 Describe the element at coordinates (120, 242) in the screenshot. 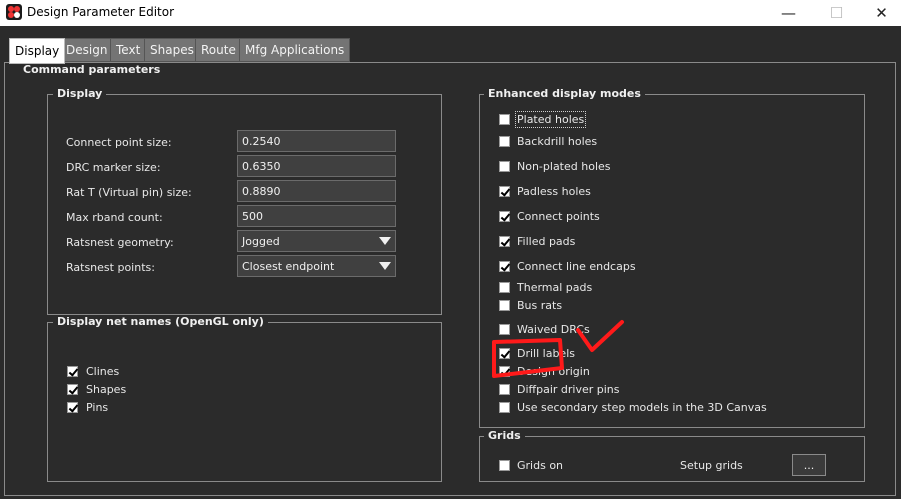

I see `ratsnest-geometry-label: Ratsnest geometry:` at that location.